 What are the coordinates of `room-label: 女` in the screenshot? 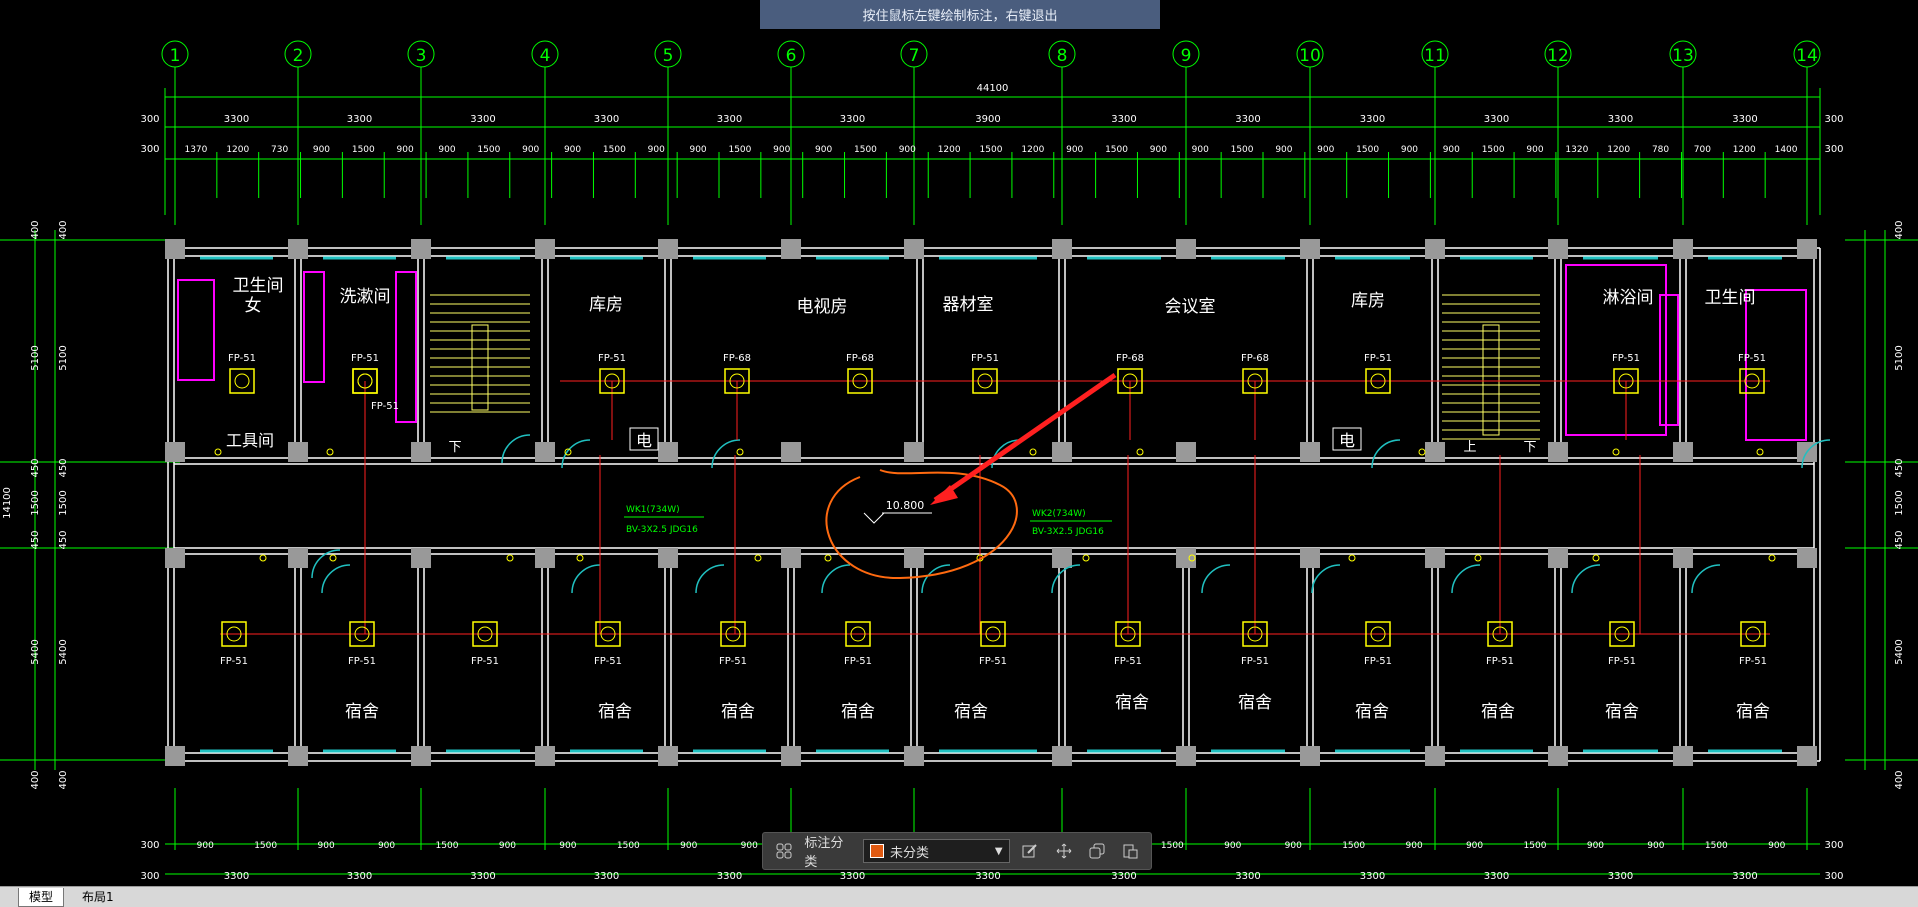 It's located at (253, 306).